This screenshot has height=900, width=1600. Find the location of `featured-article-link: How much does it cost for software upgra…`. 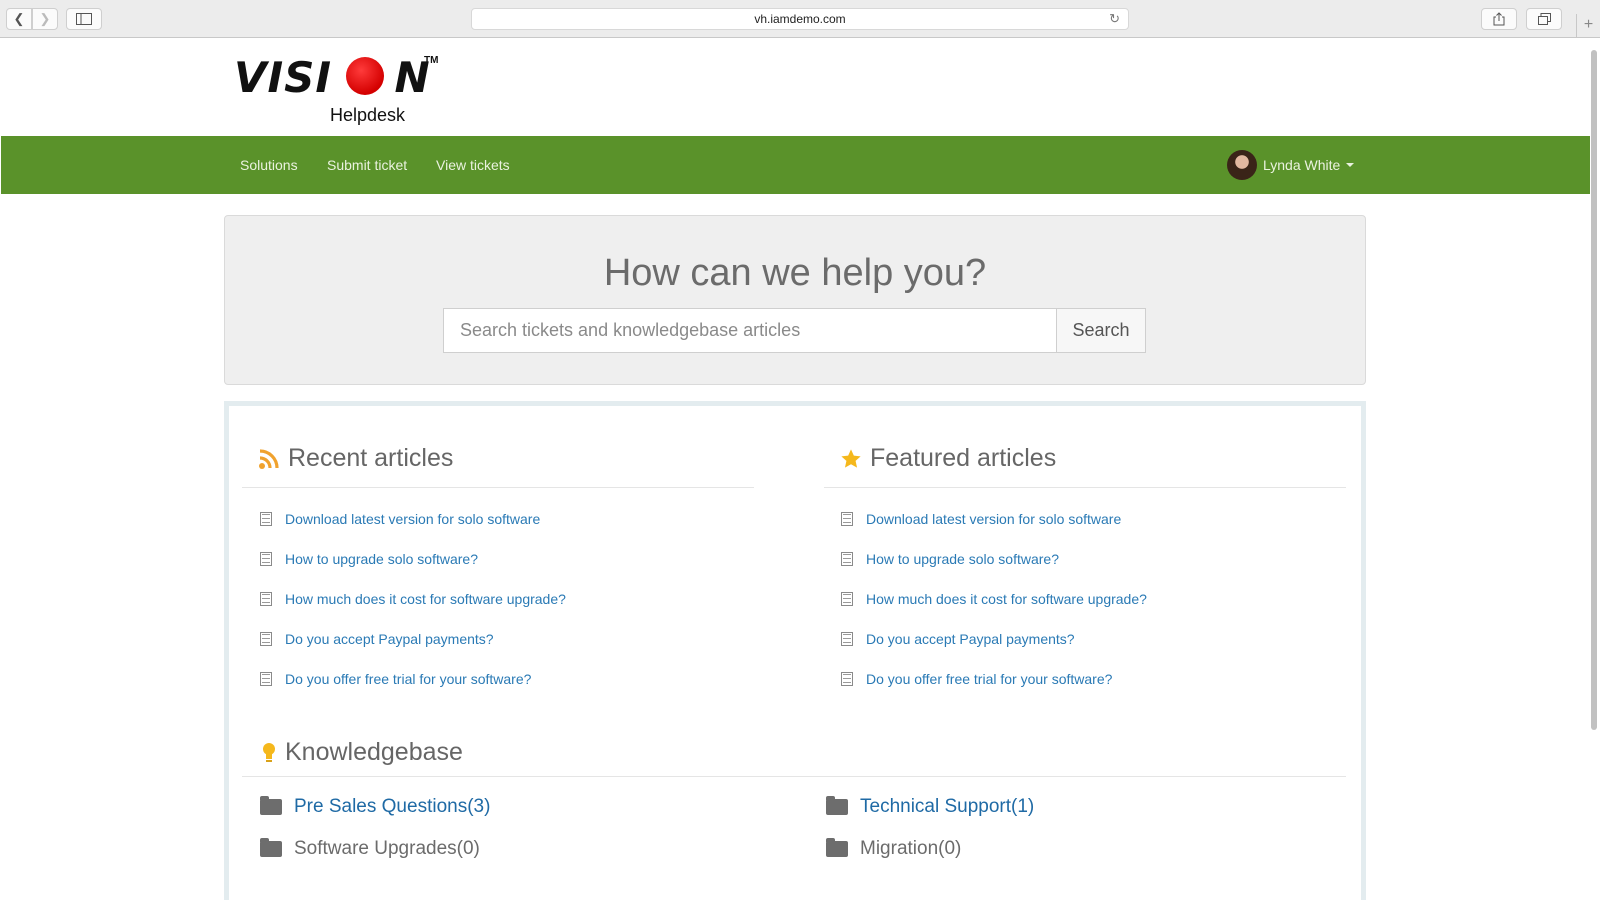

featured-article-link: How much does it cost for software upgra… is located at coordinates (1006, 599).